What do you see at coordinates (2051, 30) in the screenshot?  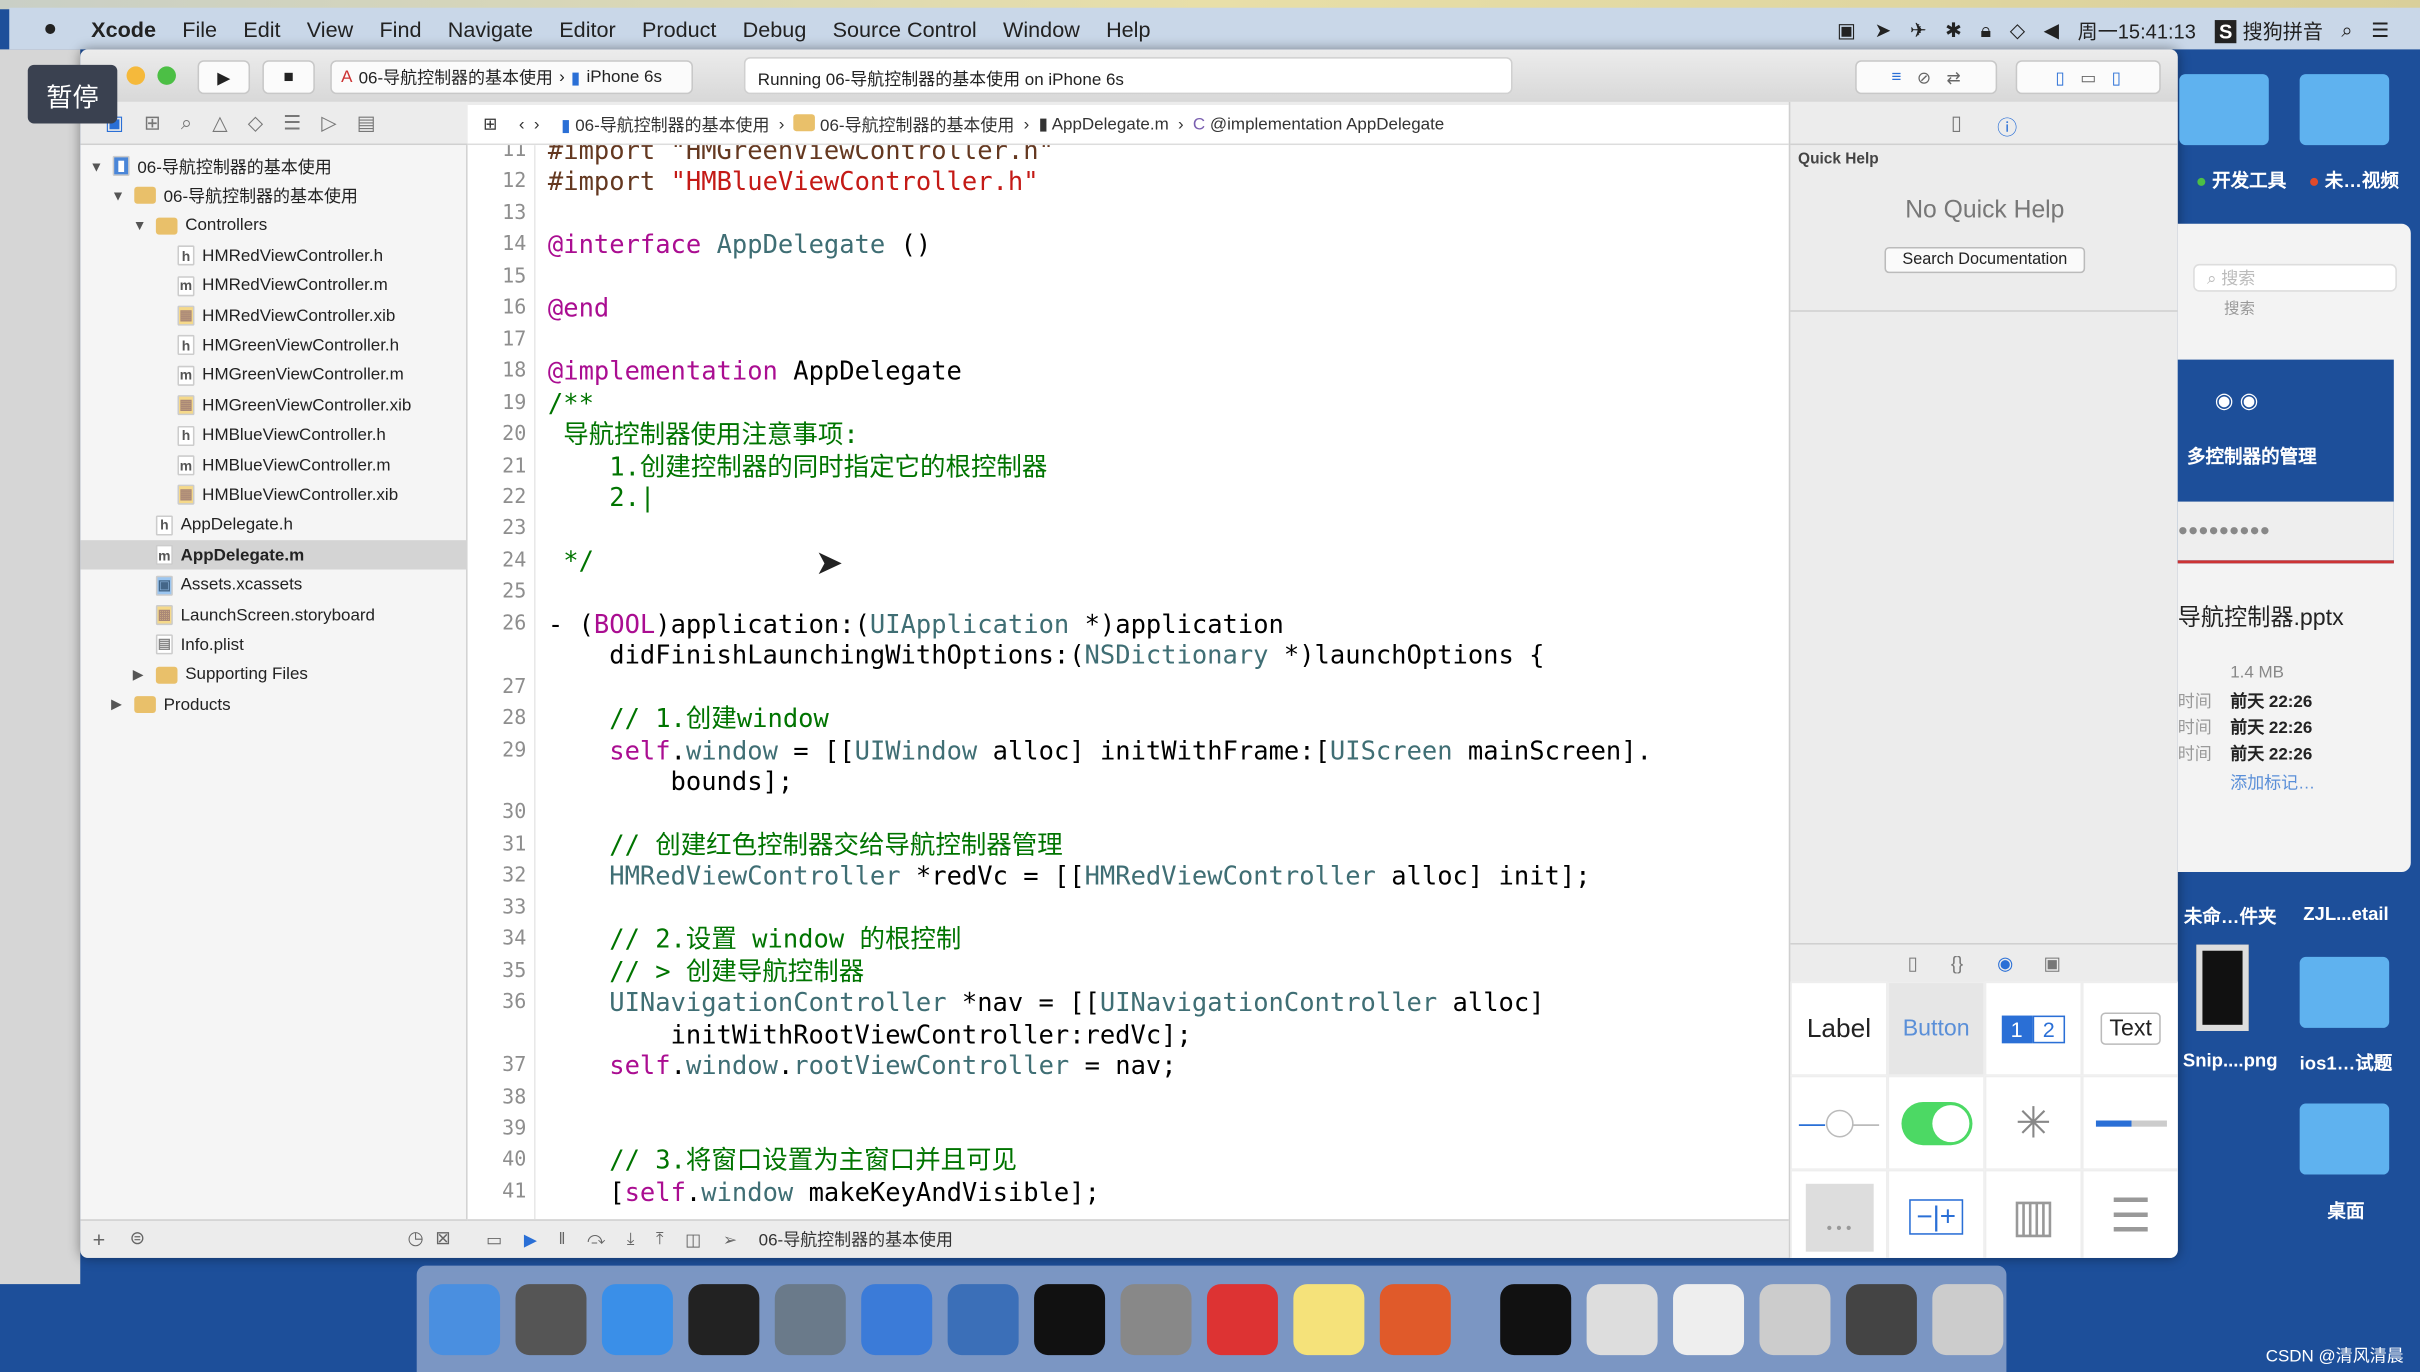 I see `volume-icon: ◀` at bounding box center [2051, 30].